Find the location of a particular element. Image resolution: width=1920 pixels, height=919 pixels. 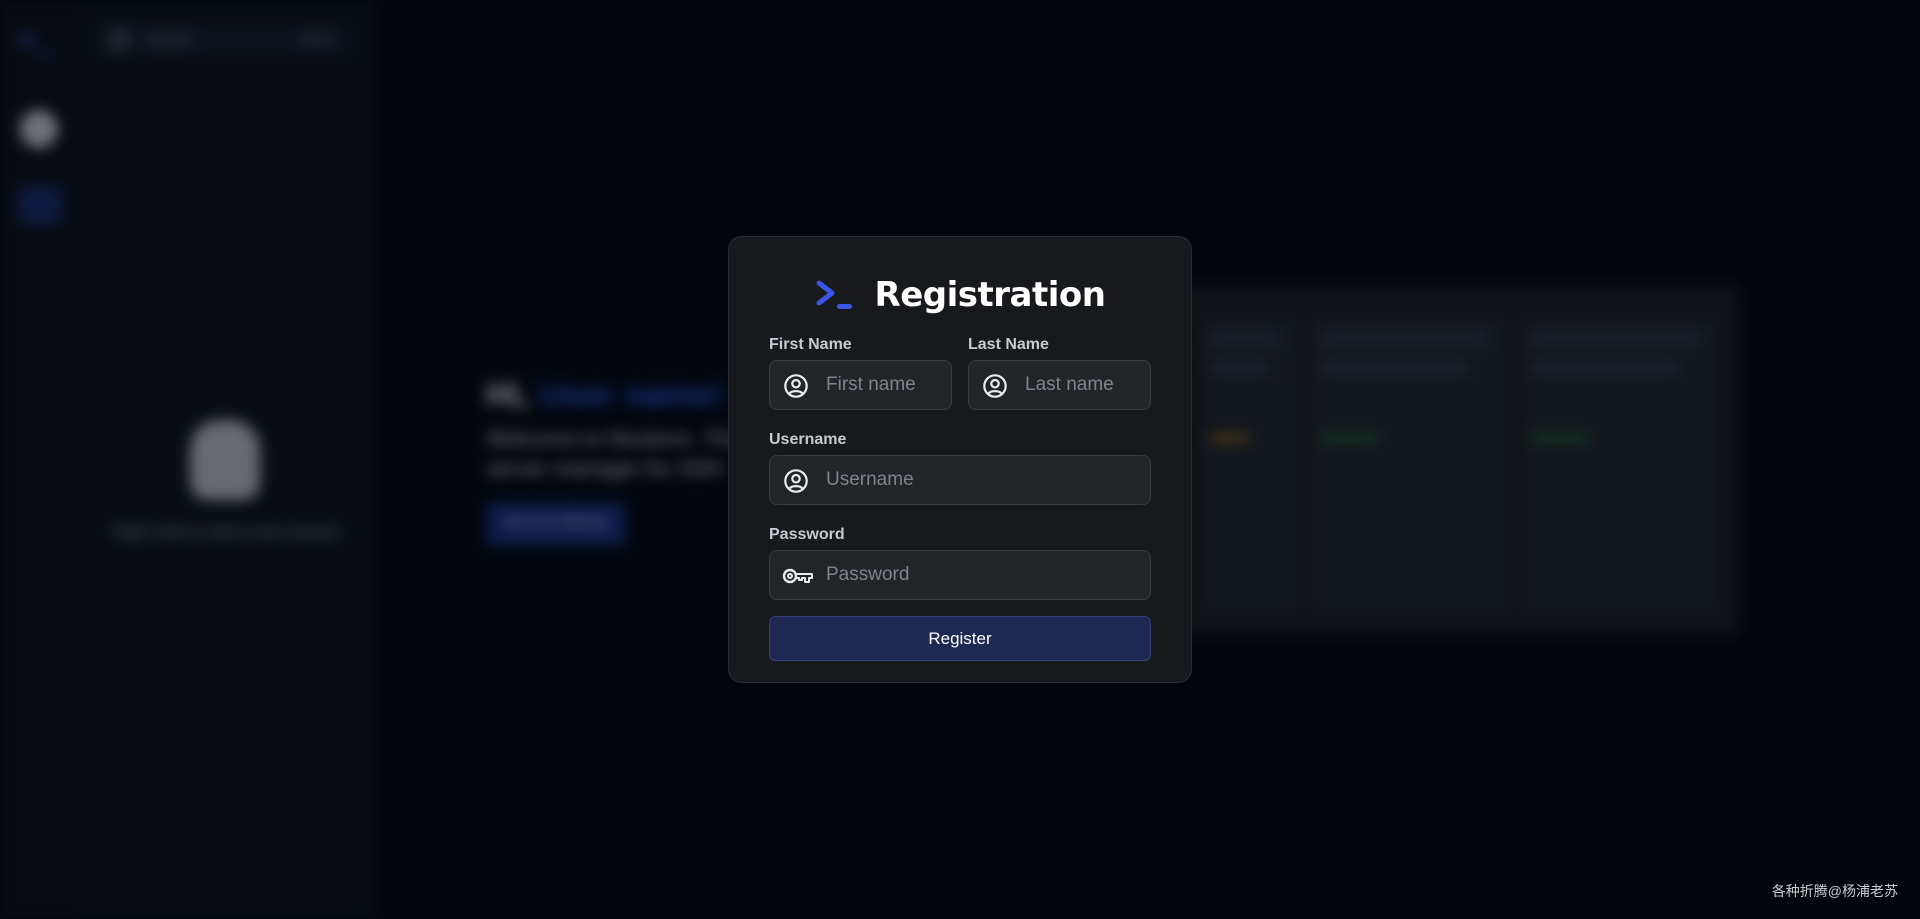

welcome-title: Hi, User name! is located at coordinates (605, 395).